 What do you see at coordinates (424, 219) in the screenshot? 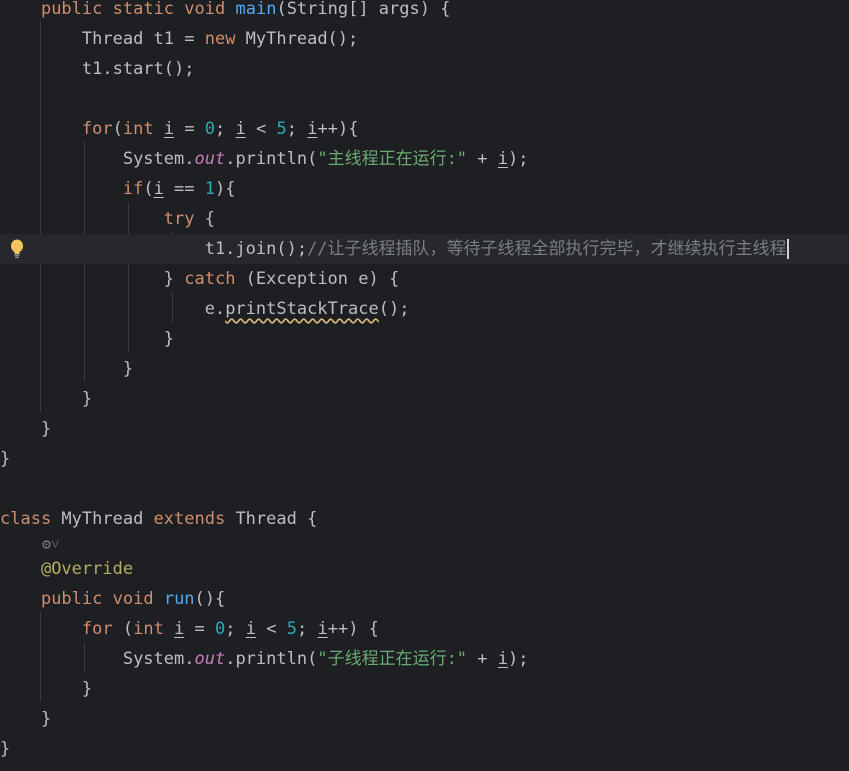
I see `code-line: try {` at bounding box center [424, 219].